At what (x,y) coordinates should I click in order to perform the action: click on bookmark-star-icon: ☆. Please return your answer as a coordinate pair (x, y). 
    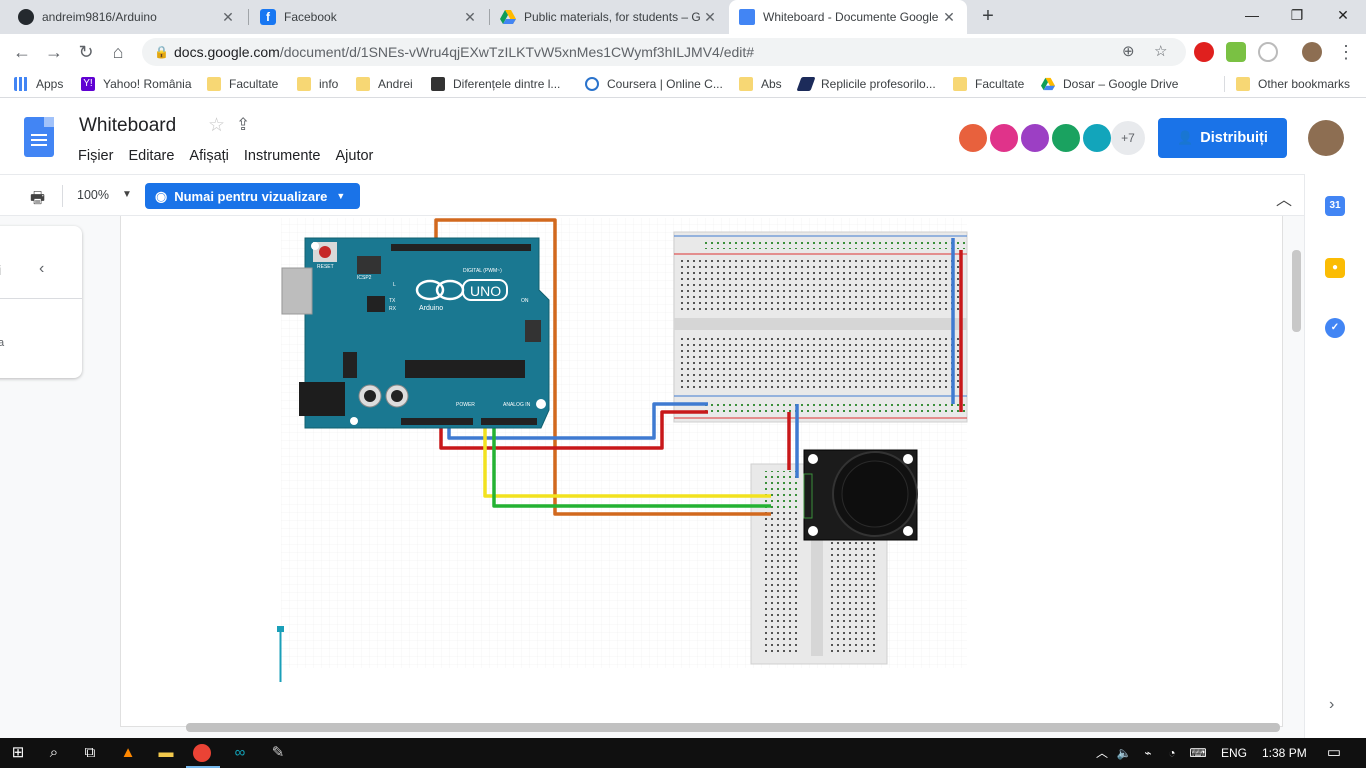
    Looking at the image, I should click on (1160, 52).